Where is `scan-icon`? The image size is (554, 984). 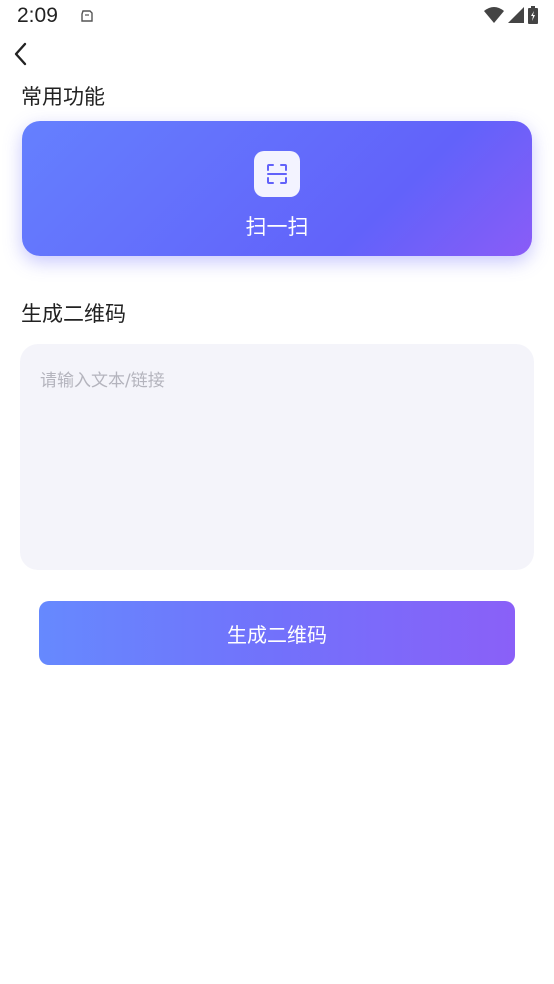 scan-icon is located at coordinates (277, 174).